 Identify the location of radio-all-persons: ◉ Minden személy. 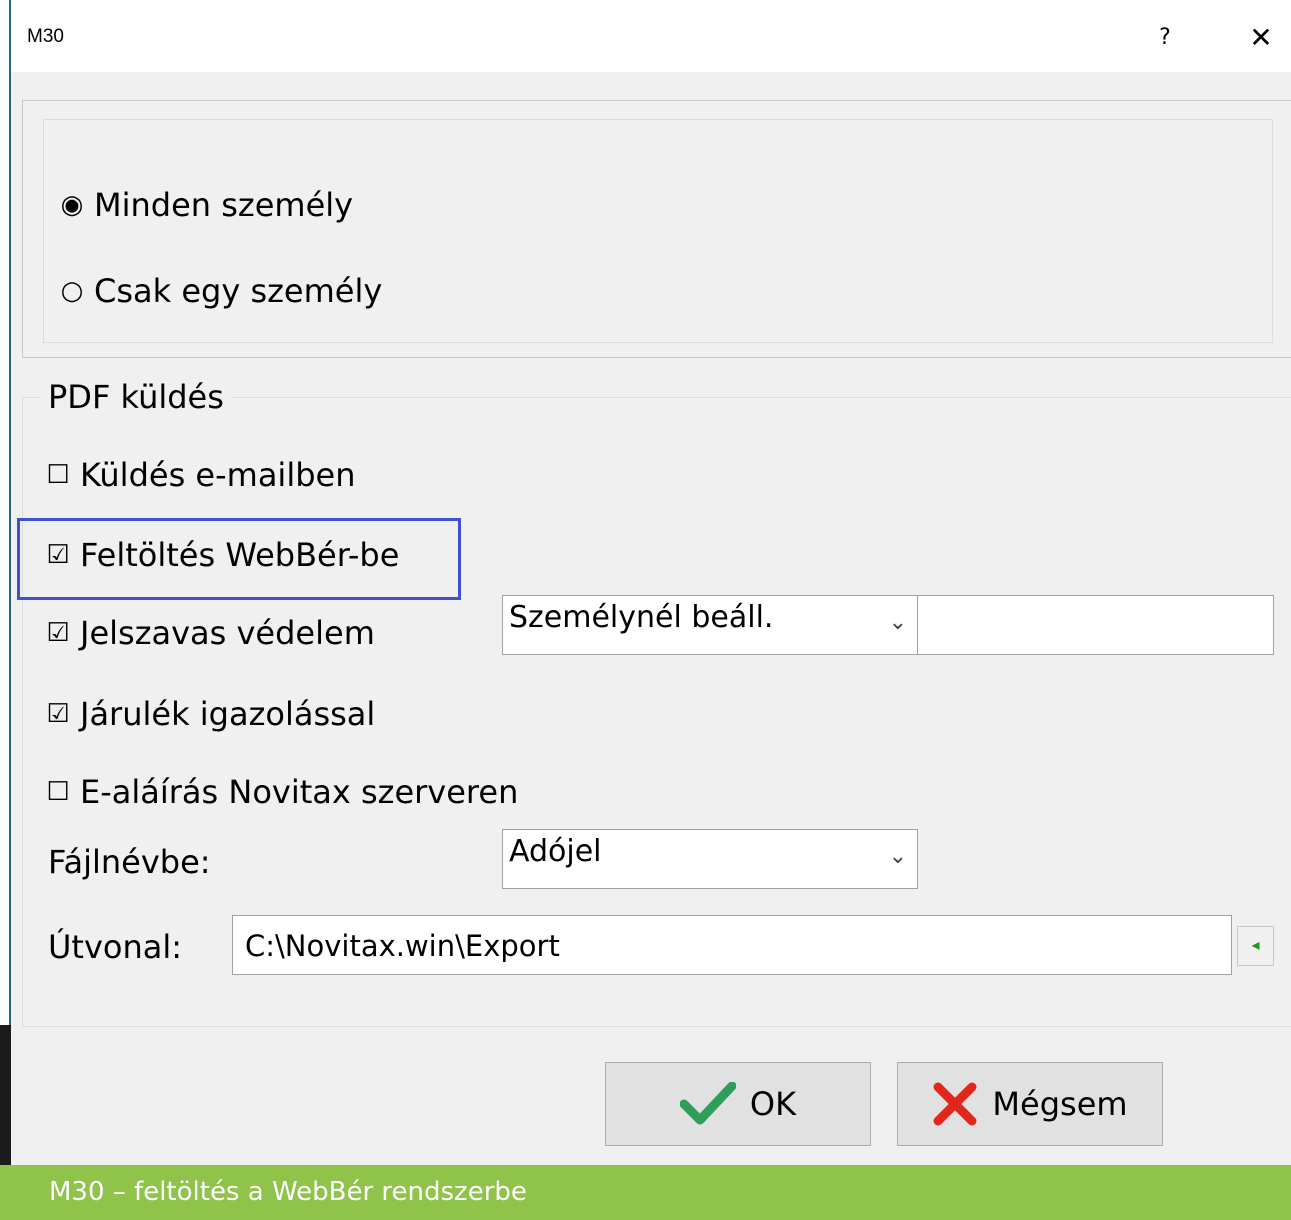
(205, 205).